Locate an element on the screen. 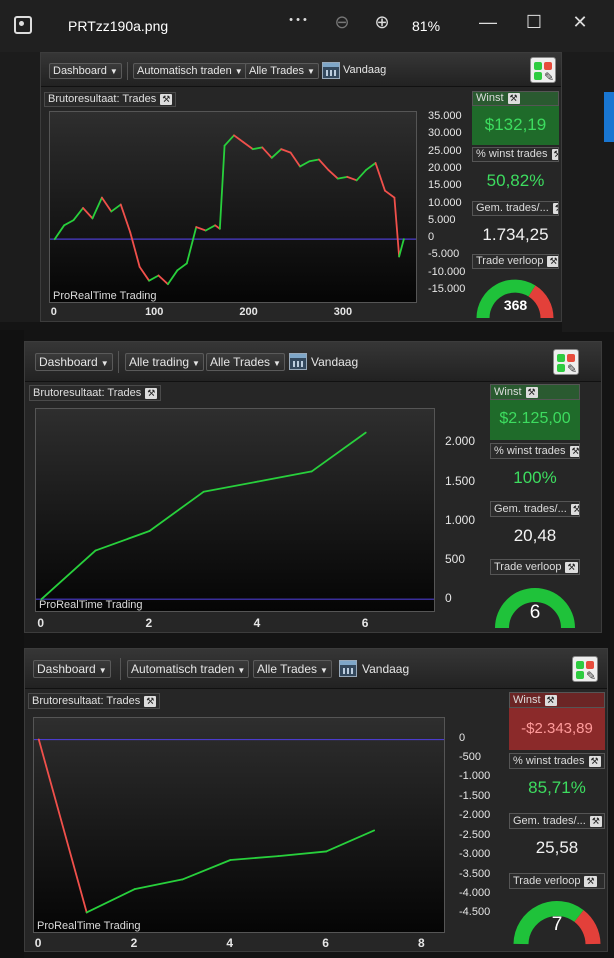 The image size is (614, 958). y-tick-label: -4.500 is located at coordinates (475, 912).